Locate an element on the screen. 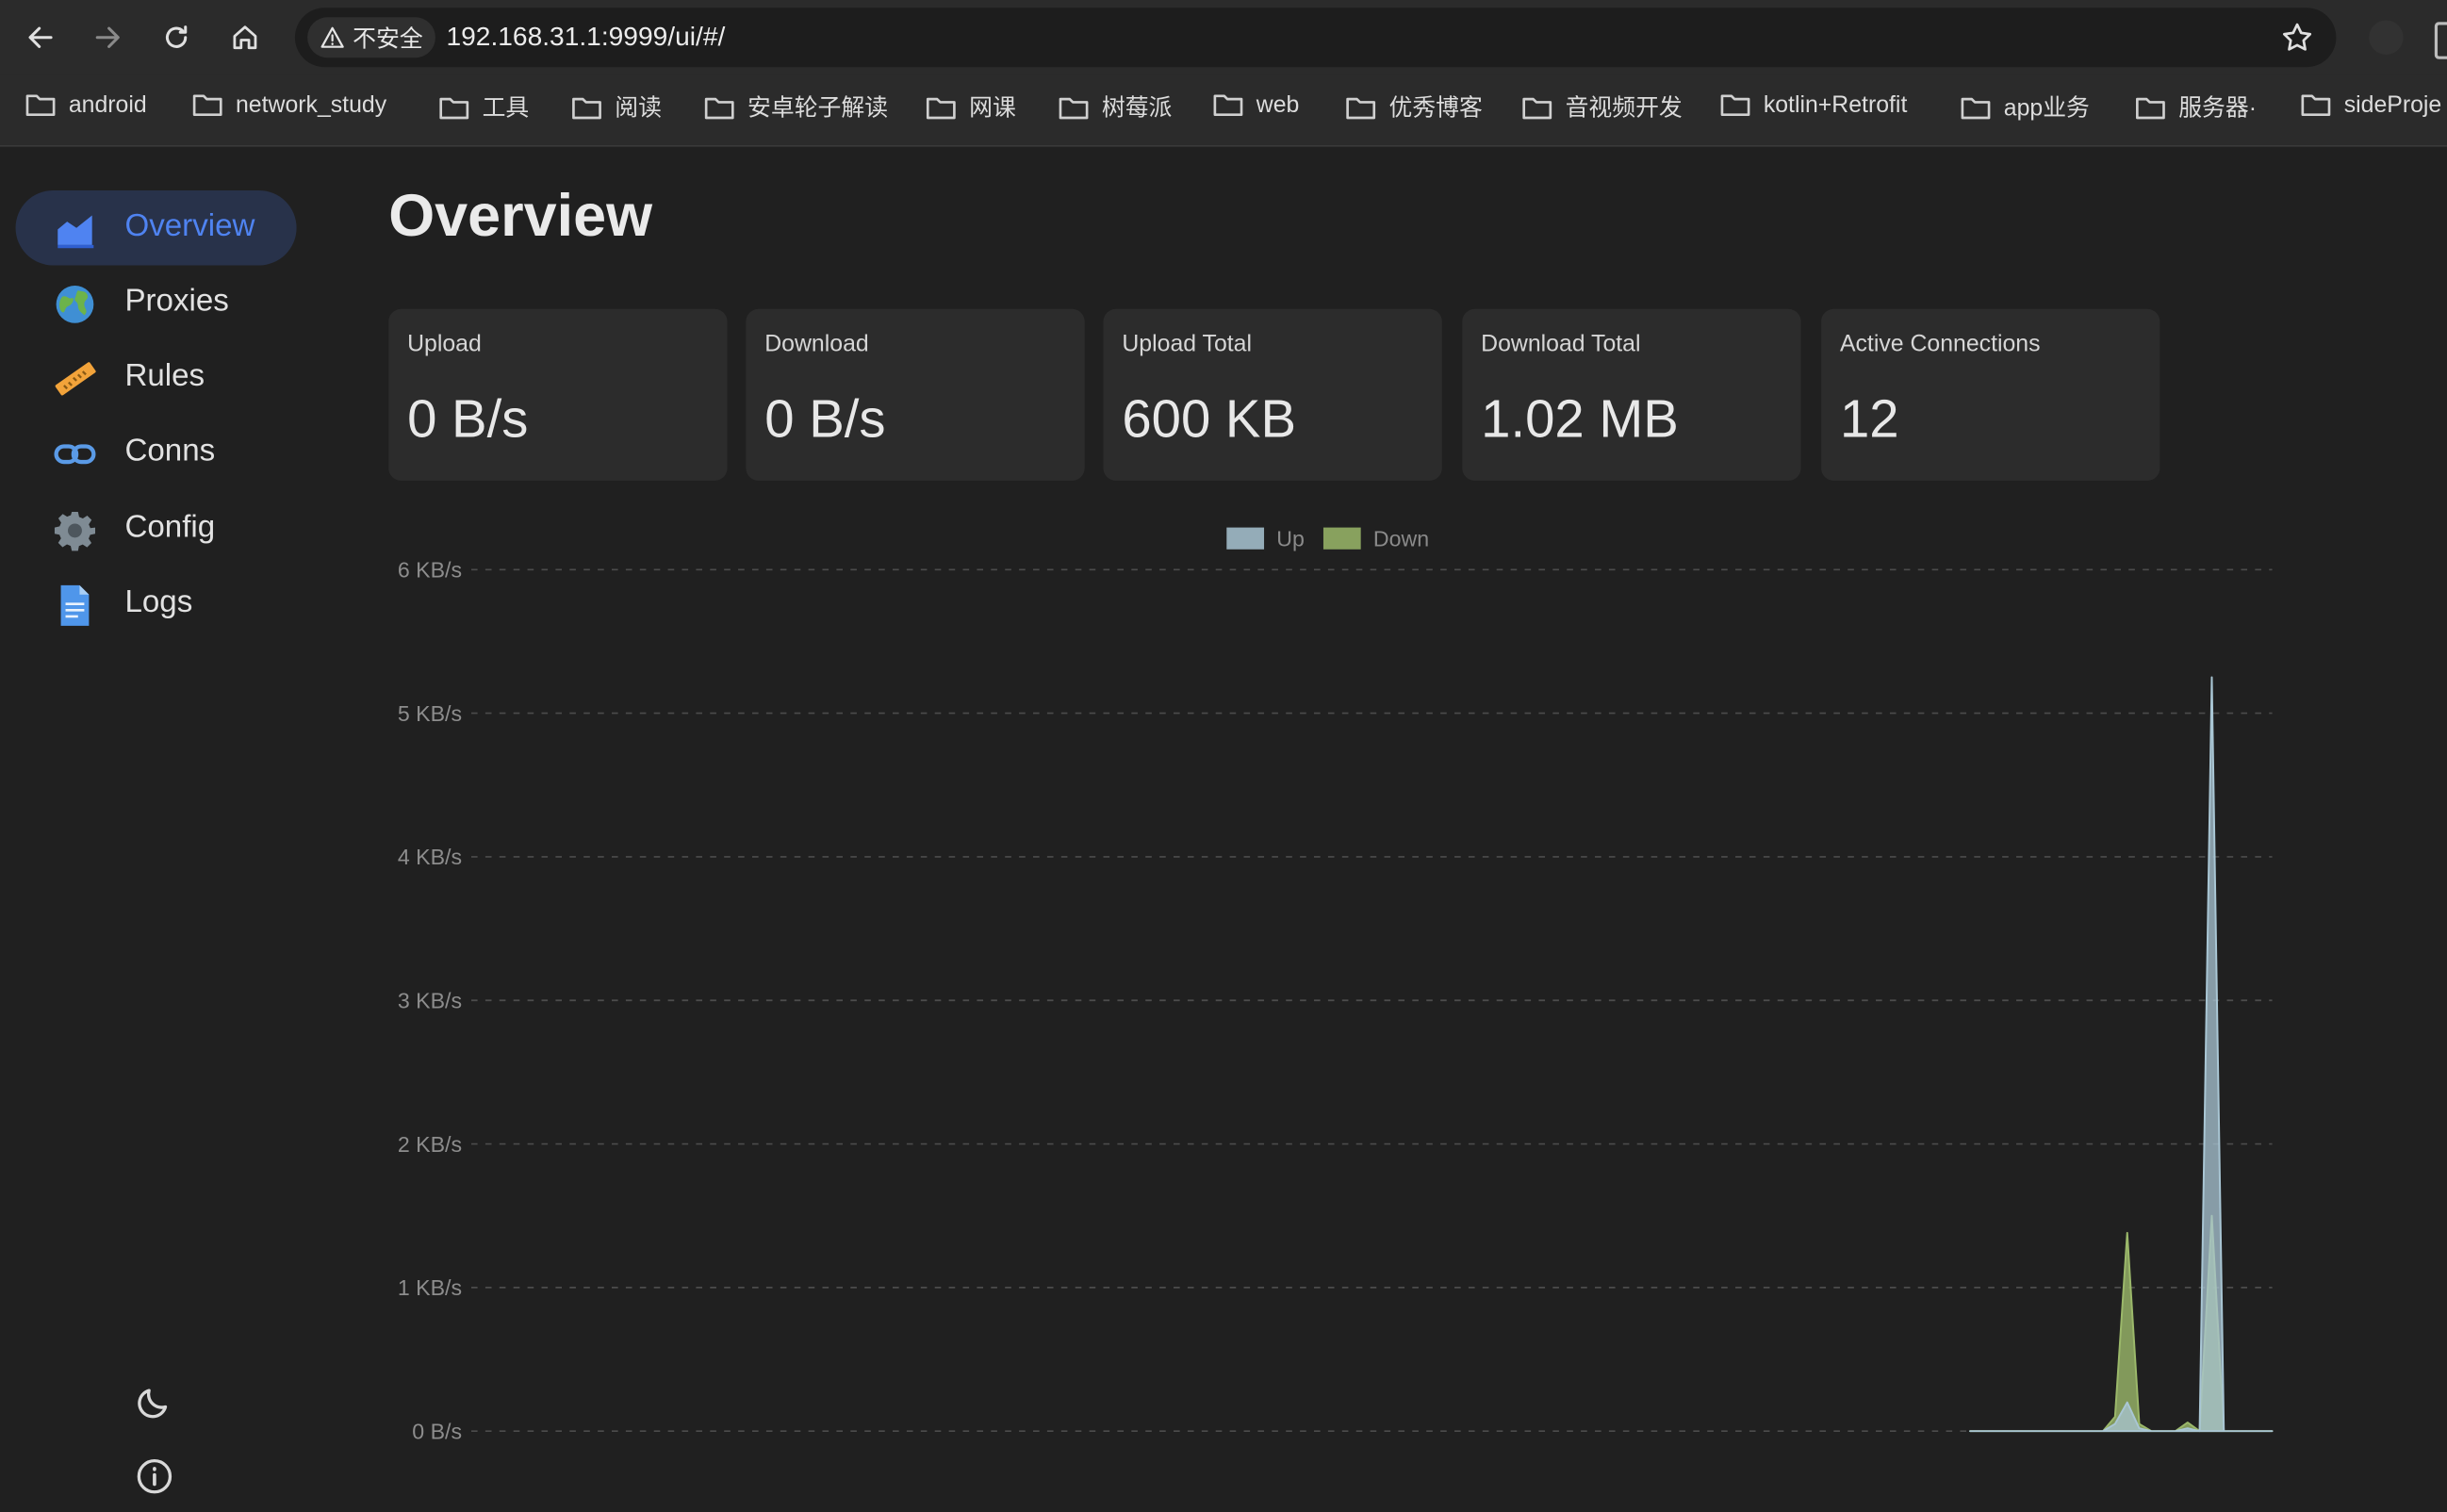  back-icon is located at coordinates (40, 38).